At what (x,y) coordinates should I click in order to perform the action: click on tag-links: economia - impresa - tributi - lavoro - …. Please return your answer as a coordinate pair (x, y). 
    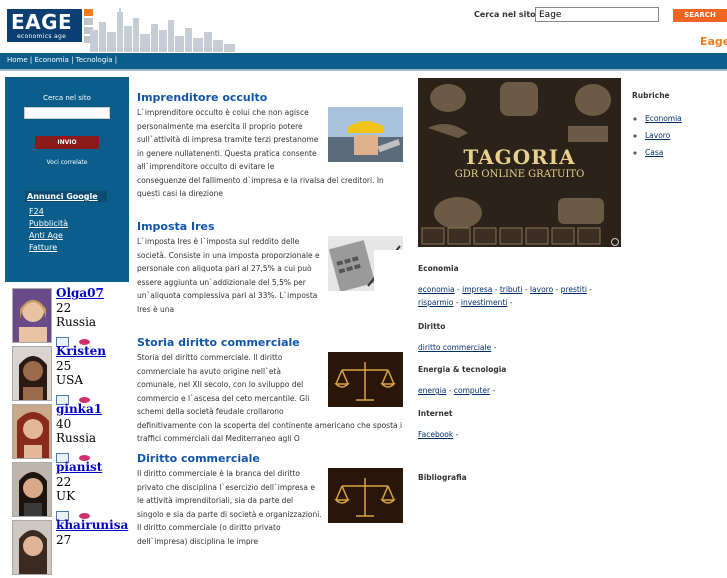
    Looking at the image, I should click on (505, 296).